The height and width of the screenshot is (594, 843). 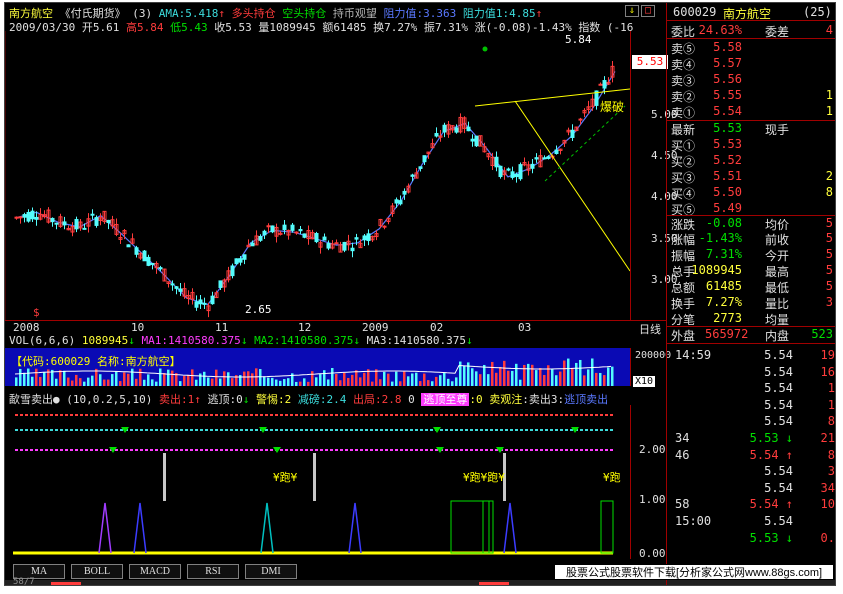 I want to click on bid-row: 买④ 5.50 8, so click(x=751, y=193).